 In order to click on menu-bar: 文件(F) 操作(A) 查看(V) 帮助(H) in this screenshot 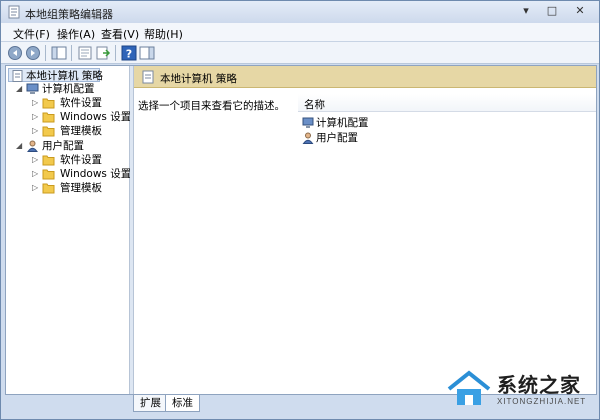, I will do `click(300, 32)`.